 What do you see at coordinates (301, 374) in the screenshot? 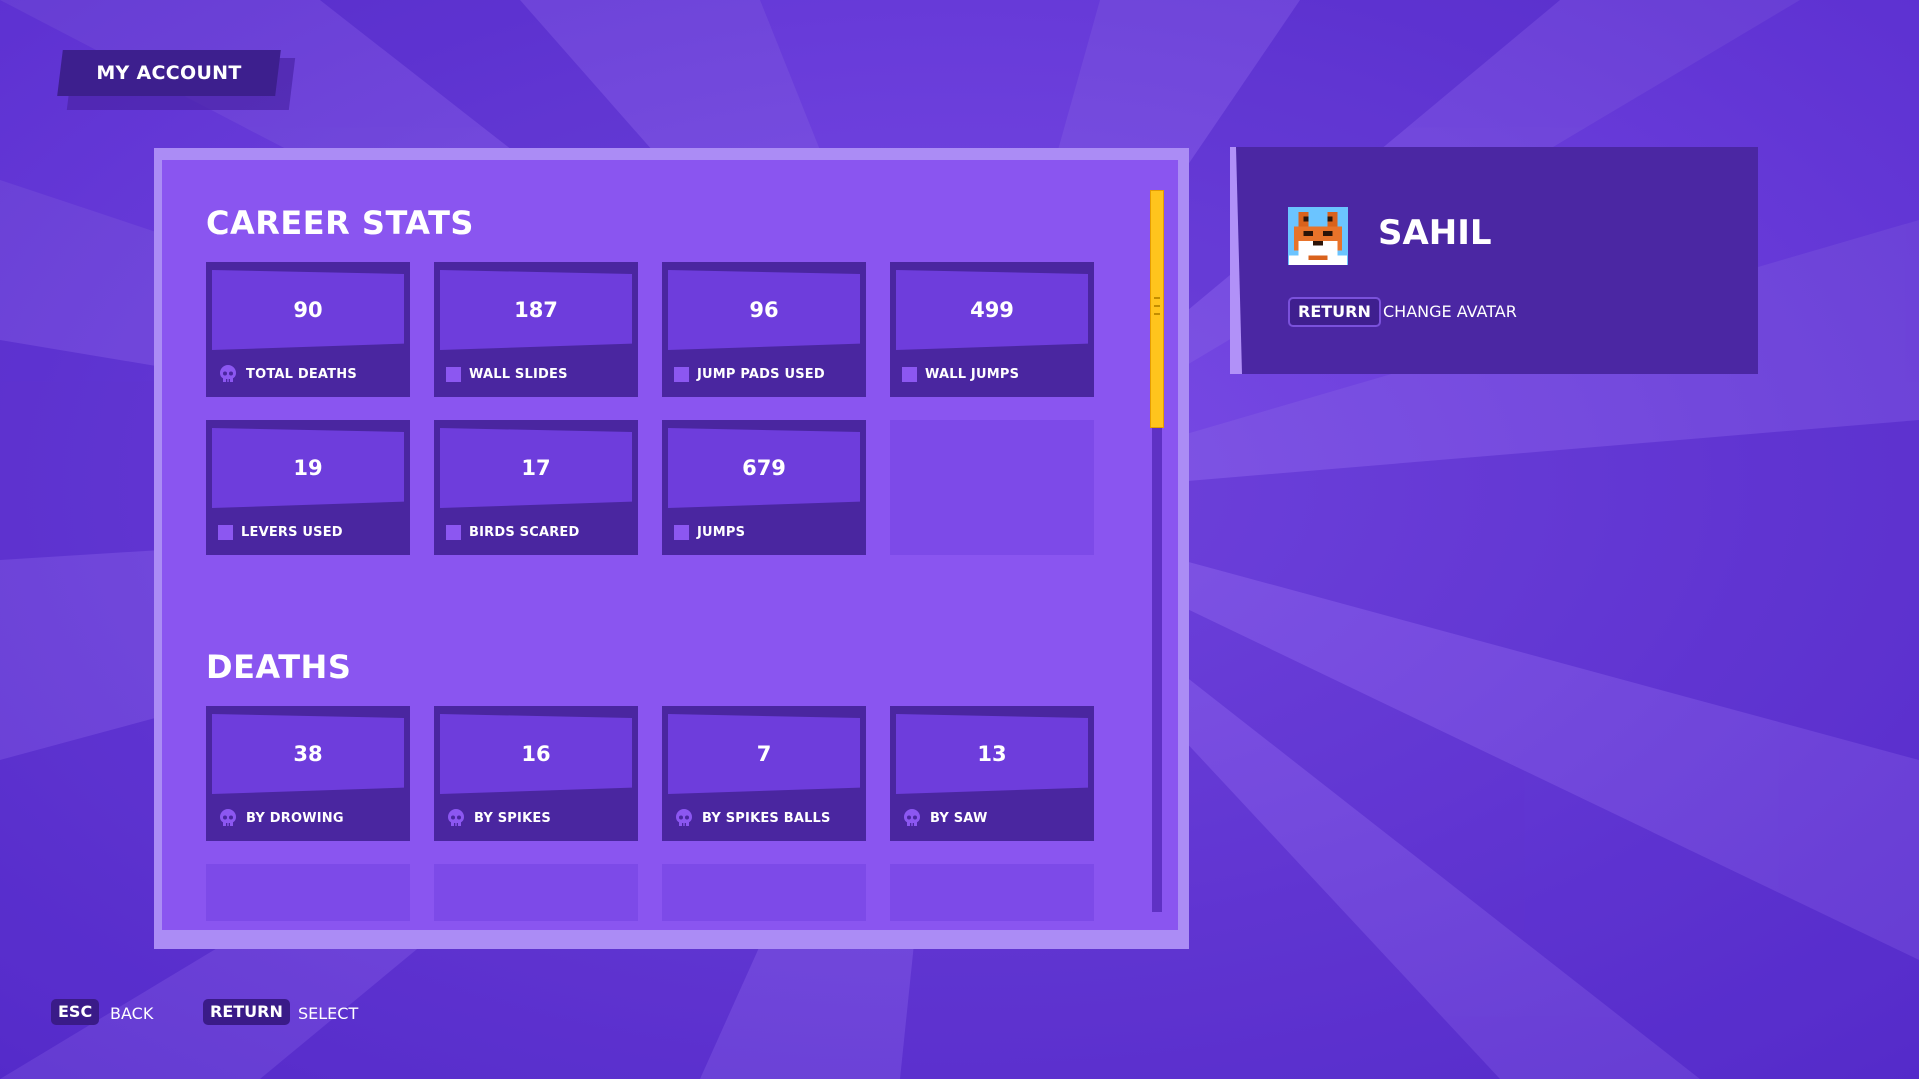
I see `stat-label: TOTAL DEATHS` at bounding box center [301, 374].